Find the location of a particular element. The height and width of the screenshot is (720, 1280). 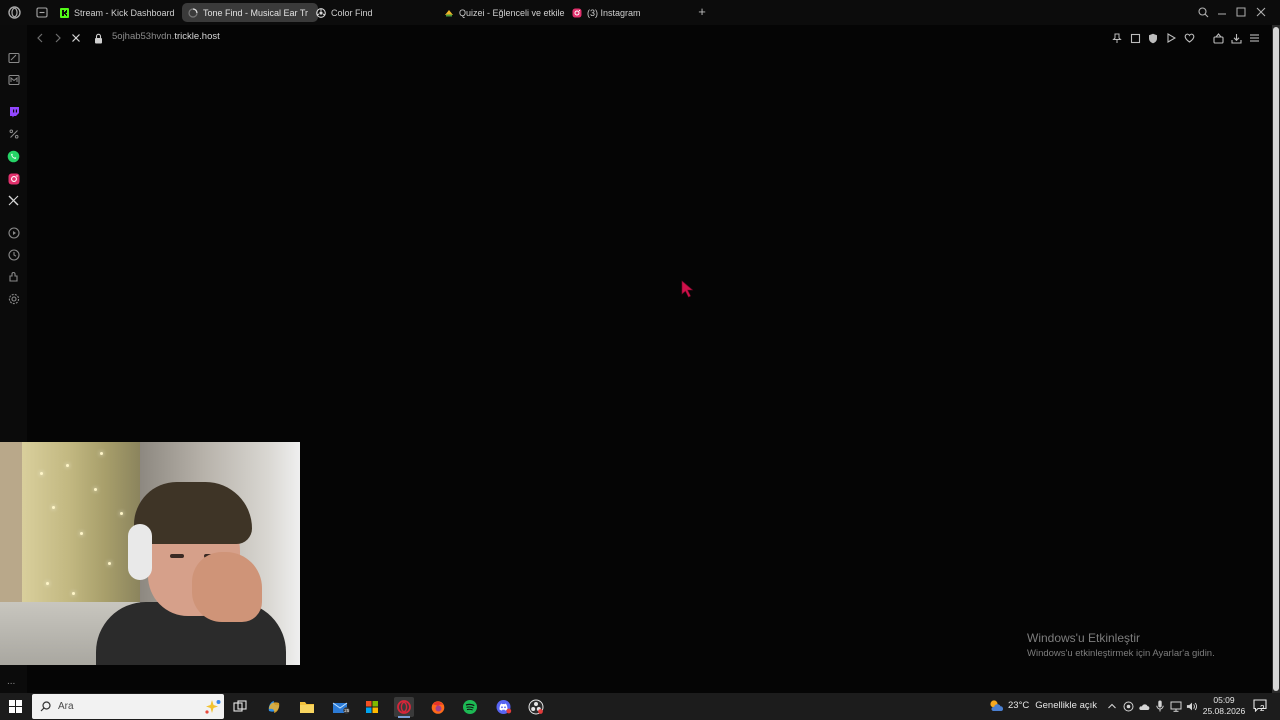

tab-label: Color Find is located at coordinates (352, 12).